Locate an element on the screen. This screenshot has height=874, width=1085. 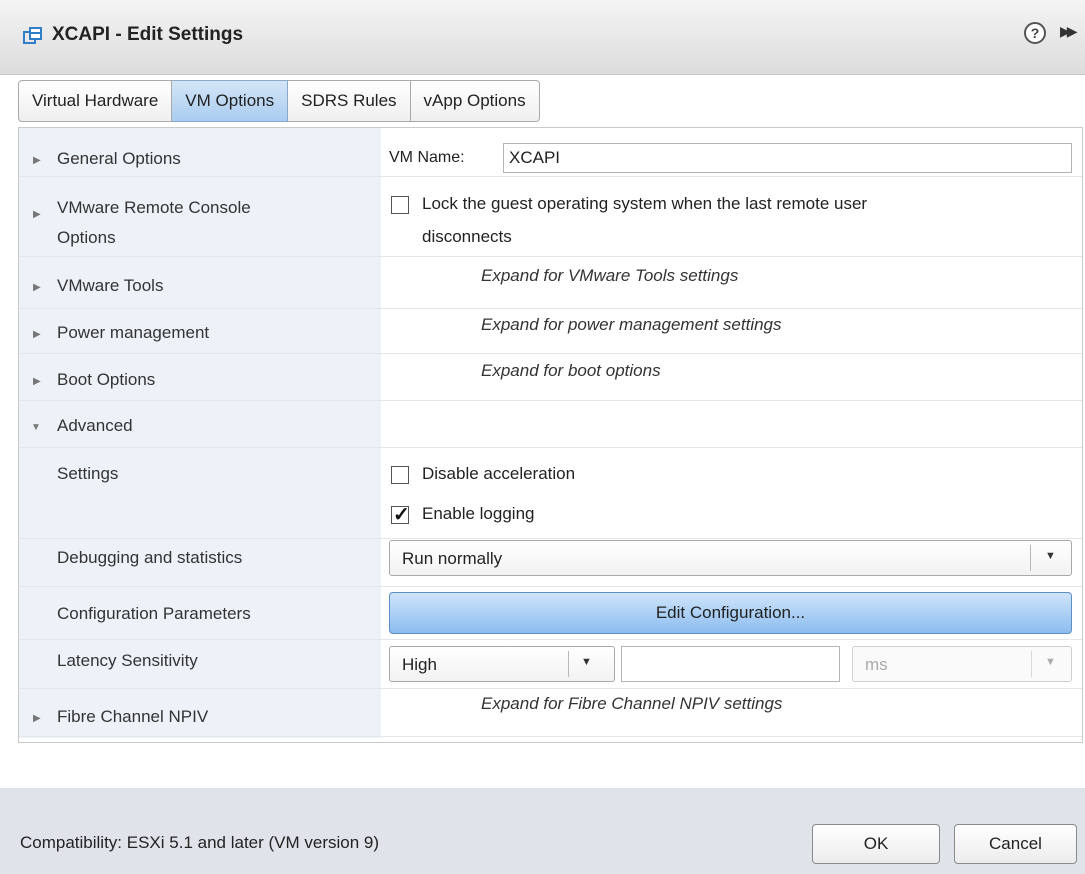
general-options-label: General Options is located at coordinates (119, 159).